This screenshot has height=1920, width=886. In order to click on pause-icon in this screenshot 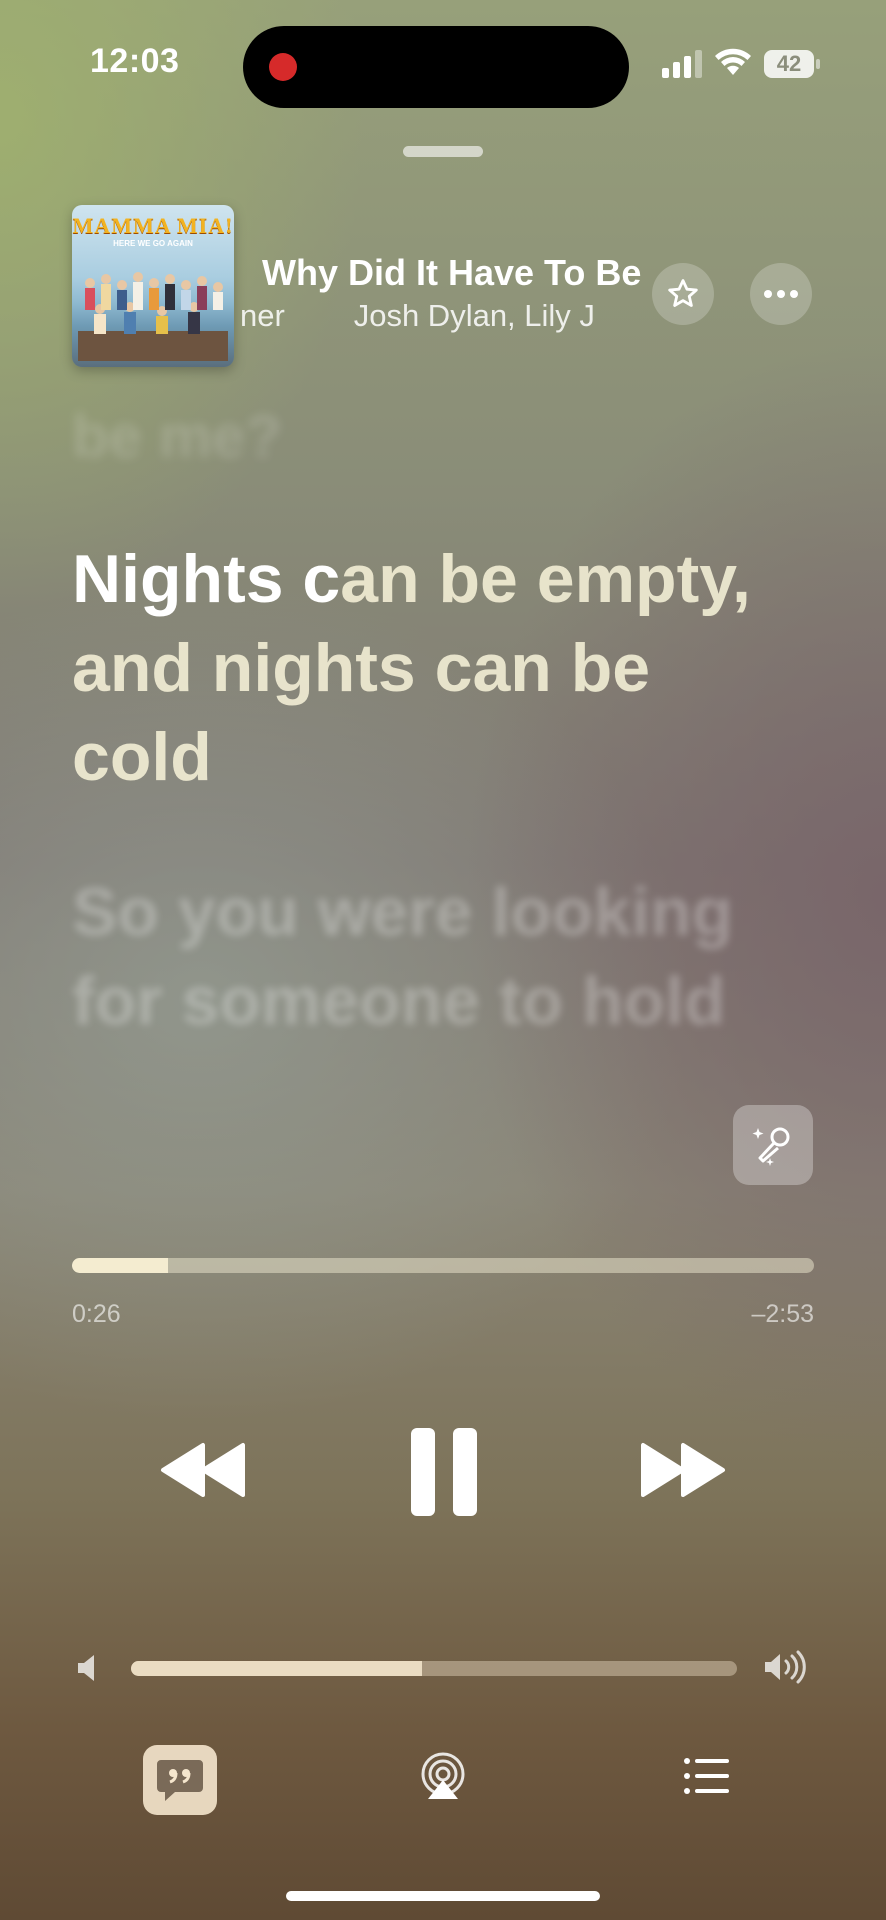, I will do `click(444, 1472)`.